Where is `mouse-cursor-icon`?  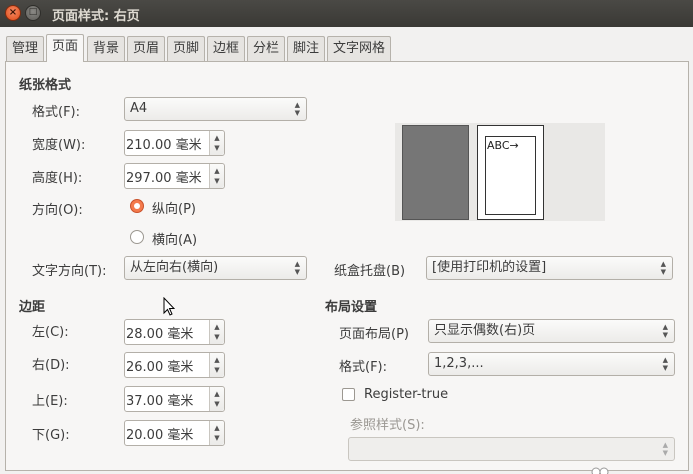
mouse-cursor-icon is located at coordinates (169, 306).